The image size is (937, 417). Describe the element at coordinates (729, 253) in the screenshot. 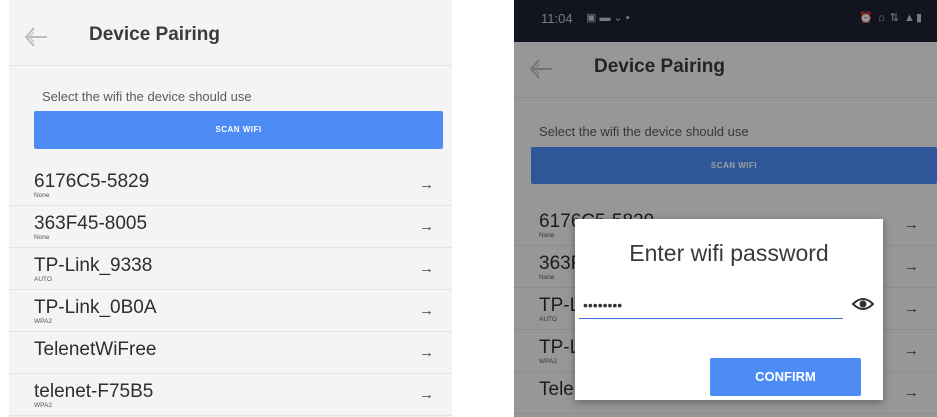

I see `dialog-title: Enter wifi password` at that location.